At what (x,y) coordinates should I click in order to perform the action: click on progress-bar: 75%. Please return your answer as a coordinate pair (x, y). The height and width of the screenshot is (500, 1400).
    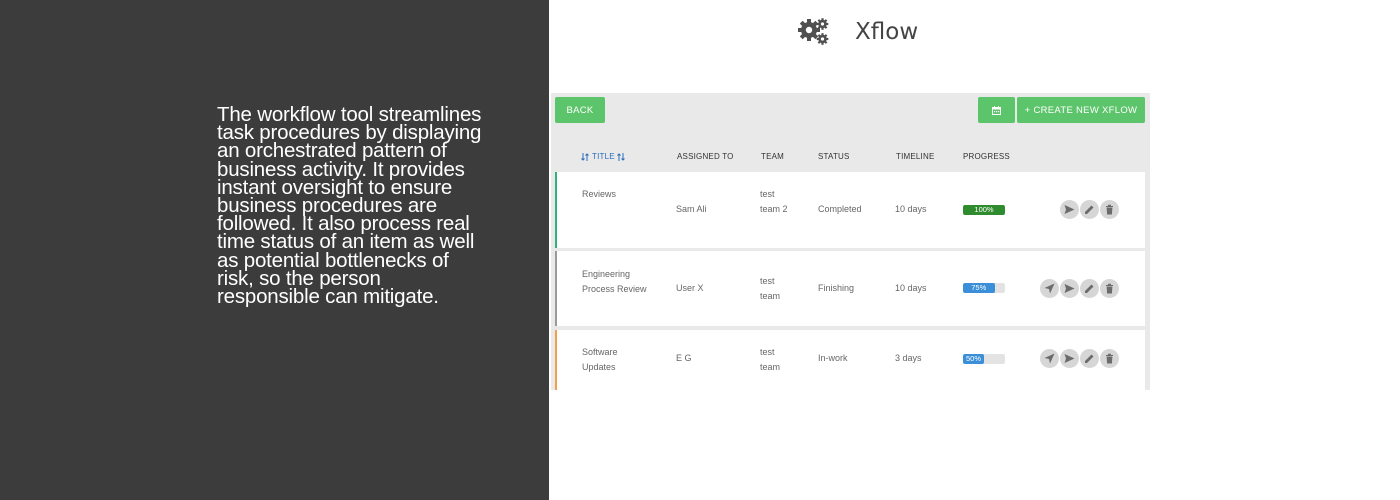
    Looking at the image, I should click on (984, 288).